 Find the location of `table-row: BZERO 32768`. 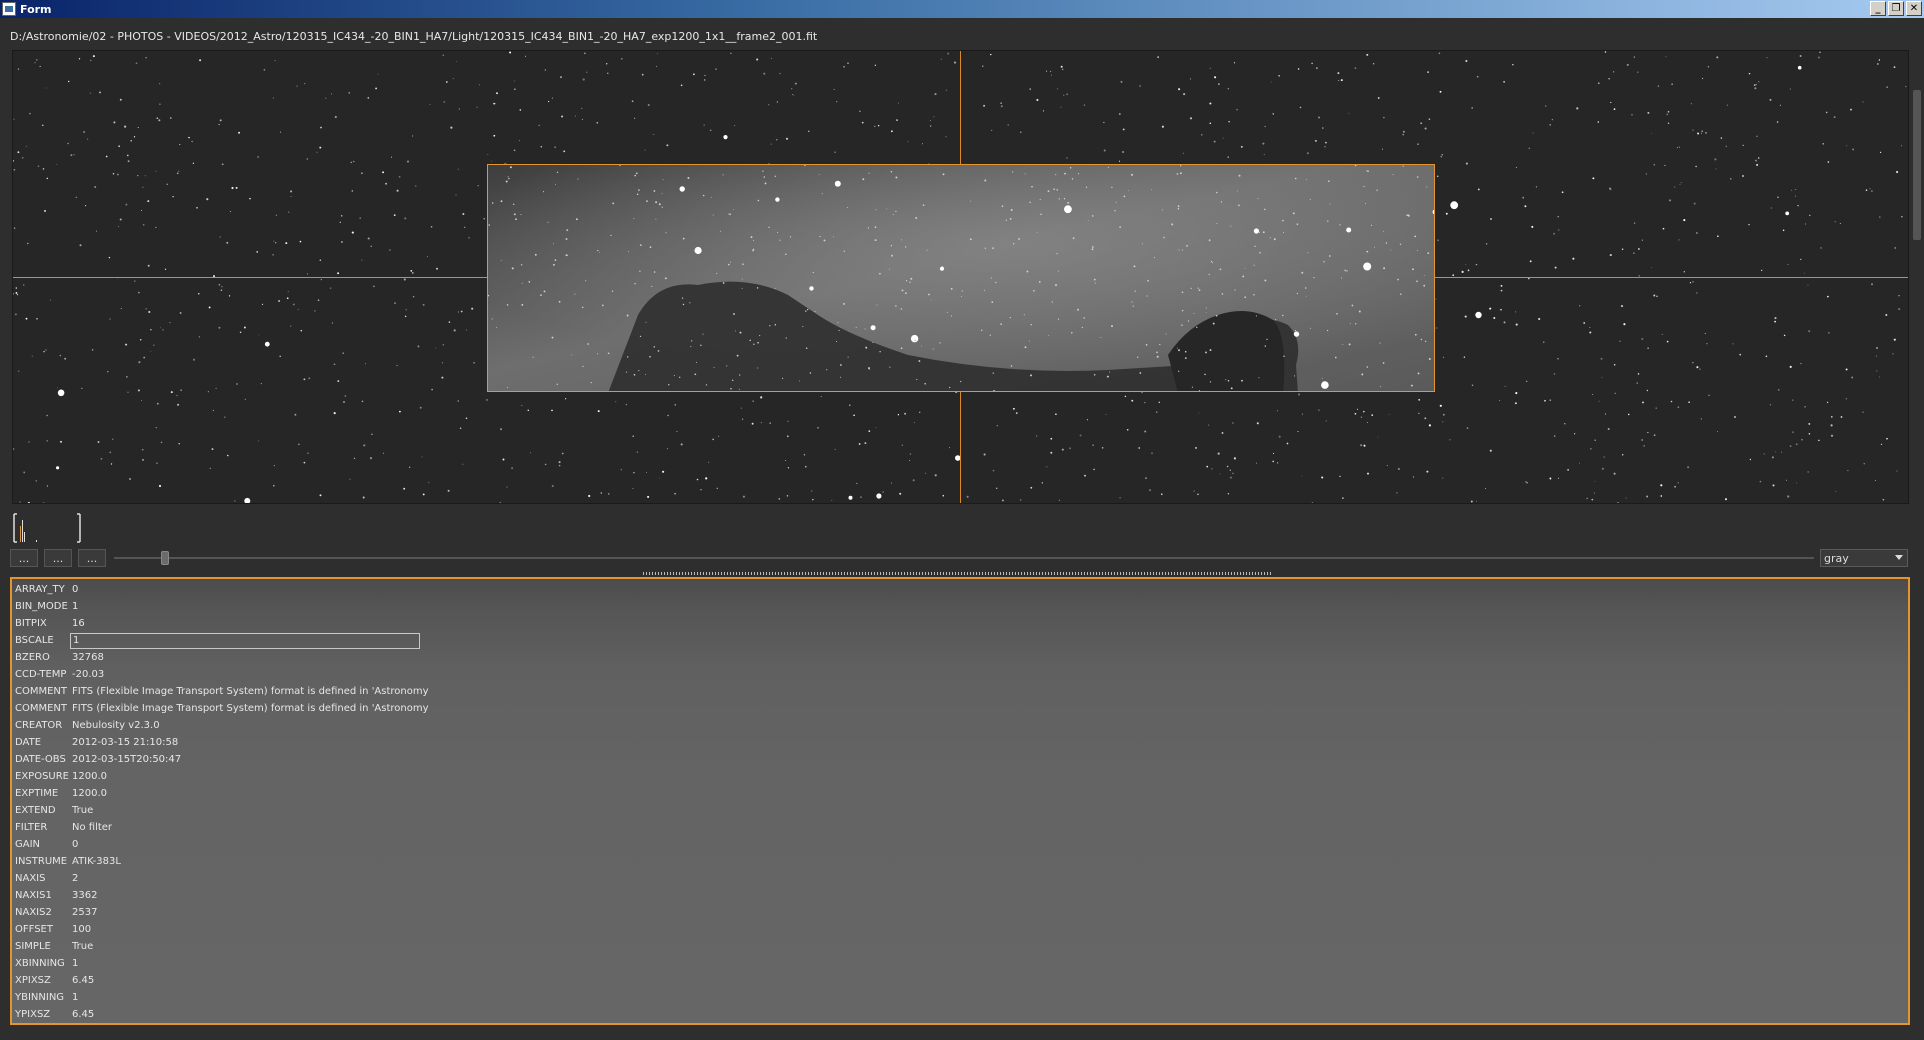

table-row: BZERO 32768 is located at coordinates (960, 657).